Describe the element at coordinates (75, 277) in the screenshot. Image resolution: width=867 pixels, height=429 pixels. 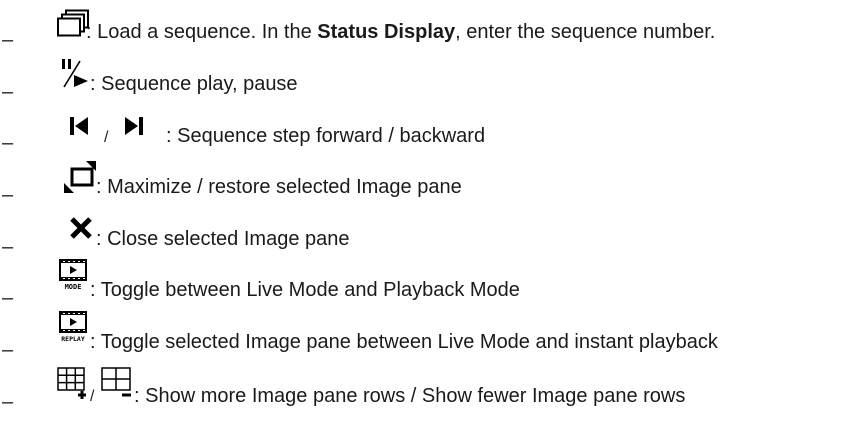
I see `mode-film-icon: MODE` at that location.